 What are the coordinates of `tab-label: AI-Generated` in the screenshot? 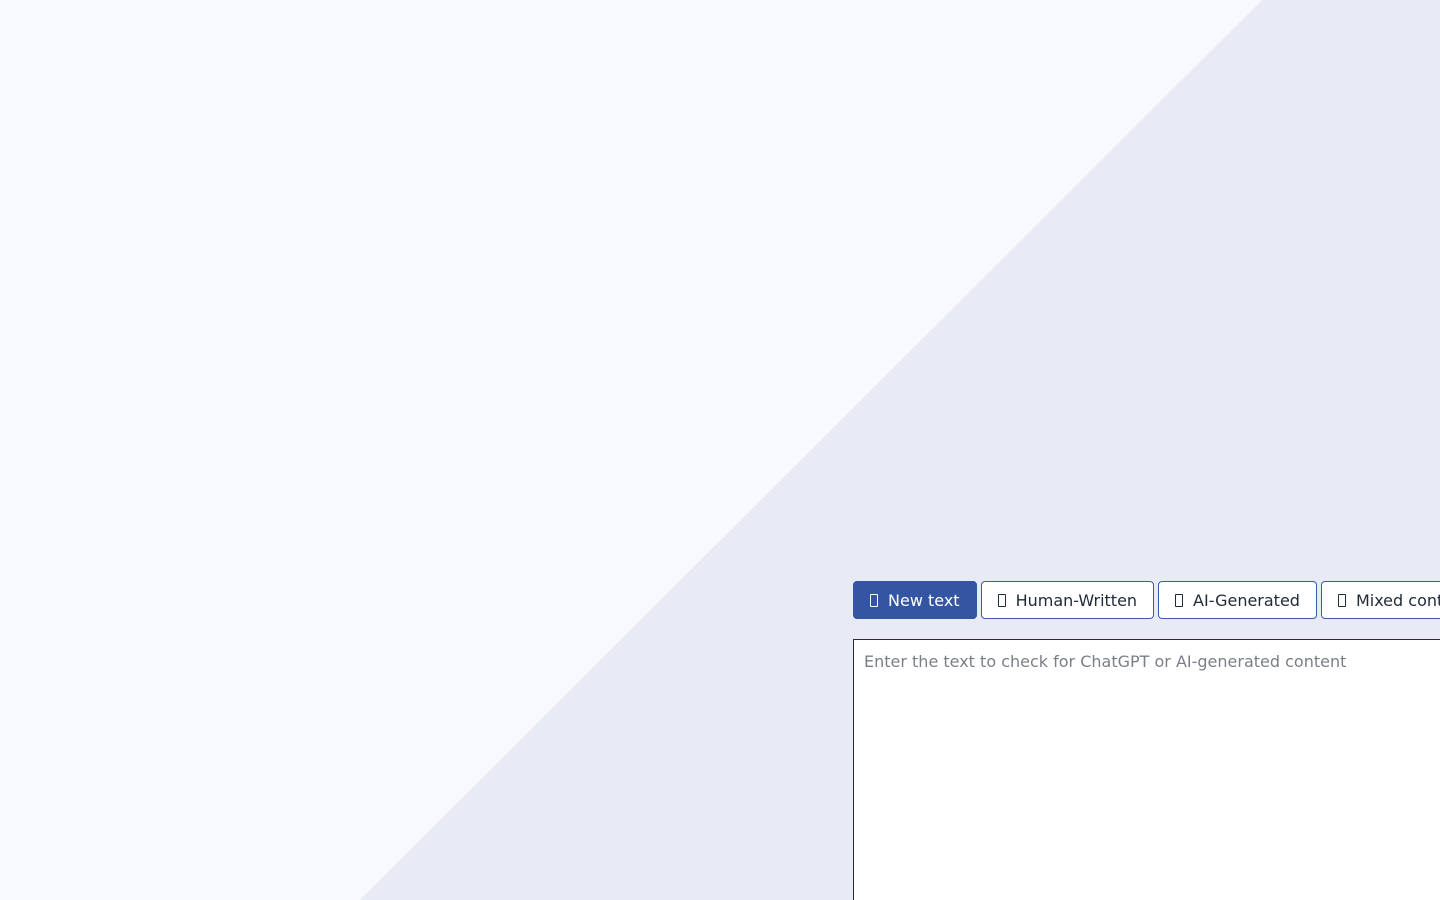 It's located at (1246, 600).